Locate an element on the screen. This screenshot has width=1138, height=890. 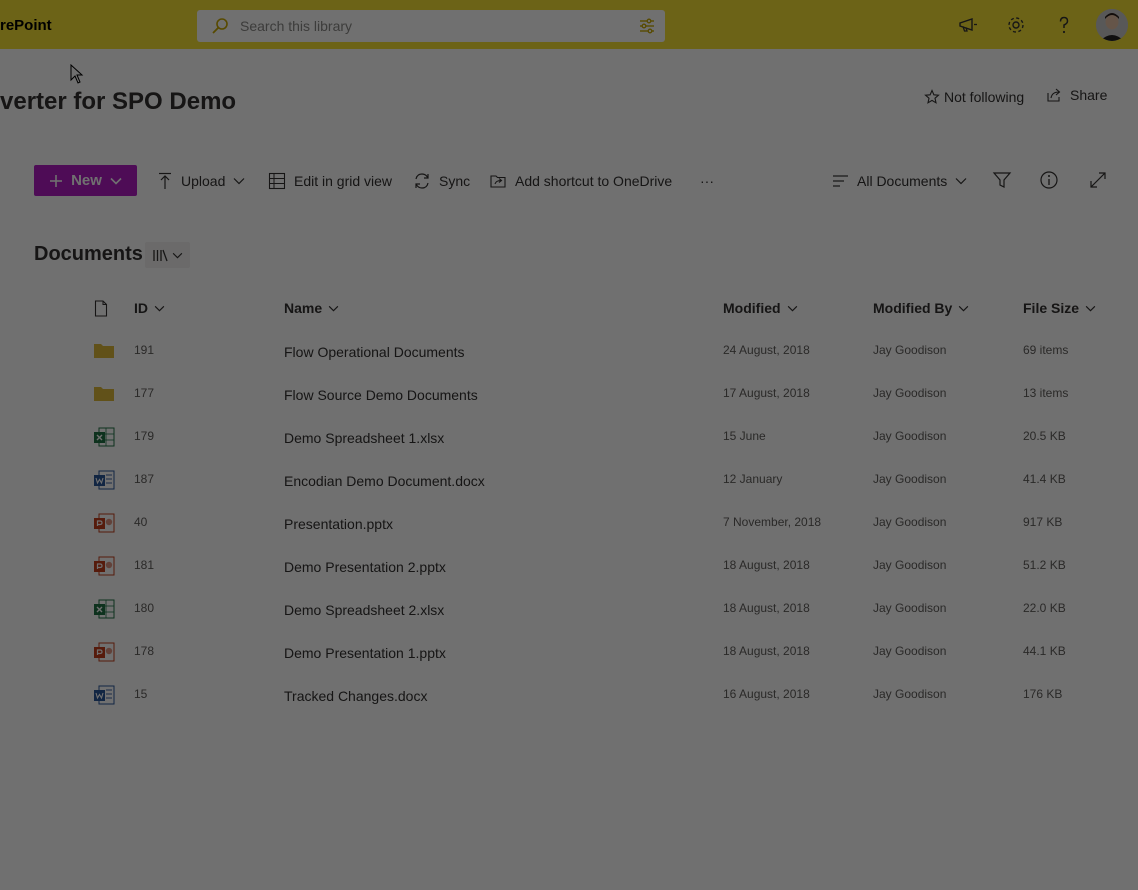
follow-button: Not following is located at coordinates (974, 97).